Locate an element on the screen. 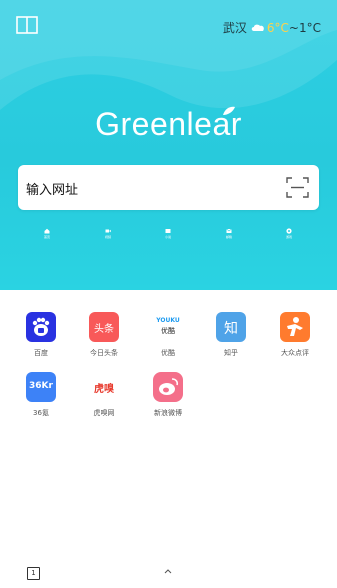 The image size is (337, 588). zhihu-icon: 知 is located at coordinates (231, 327).